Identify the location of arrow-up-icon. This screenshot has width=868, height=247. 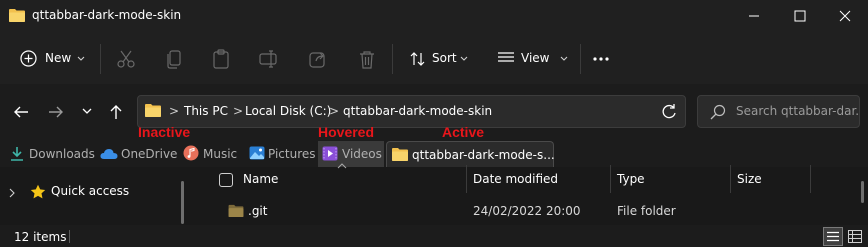
(116, 112).